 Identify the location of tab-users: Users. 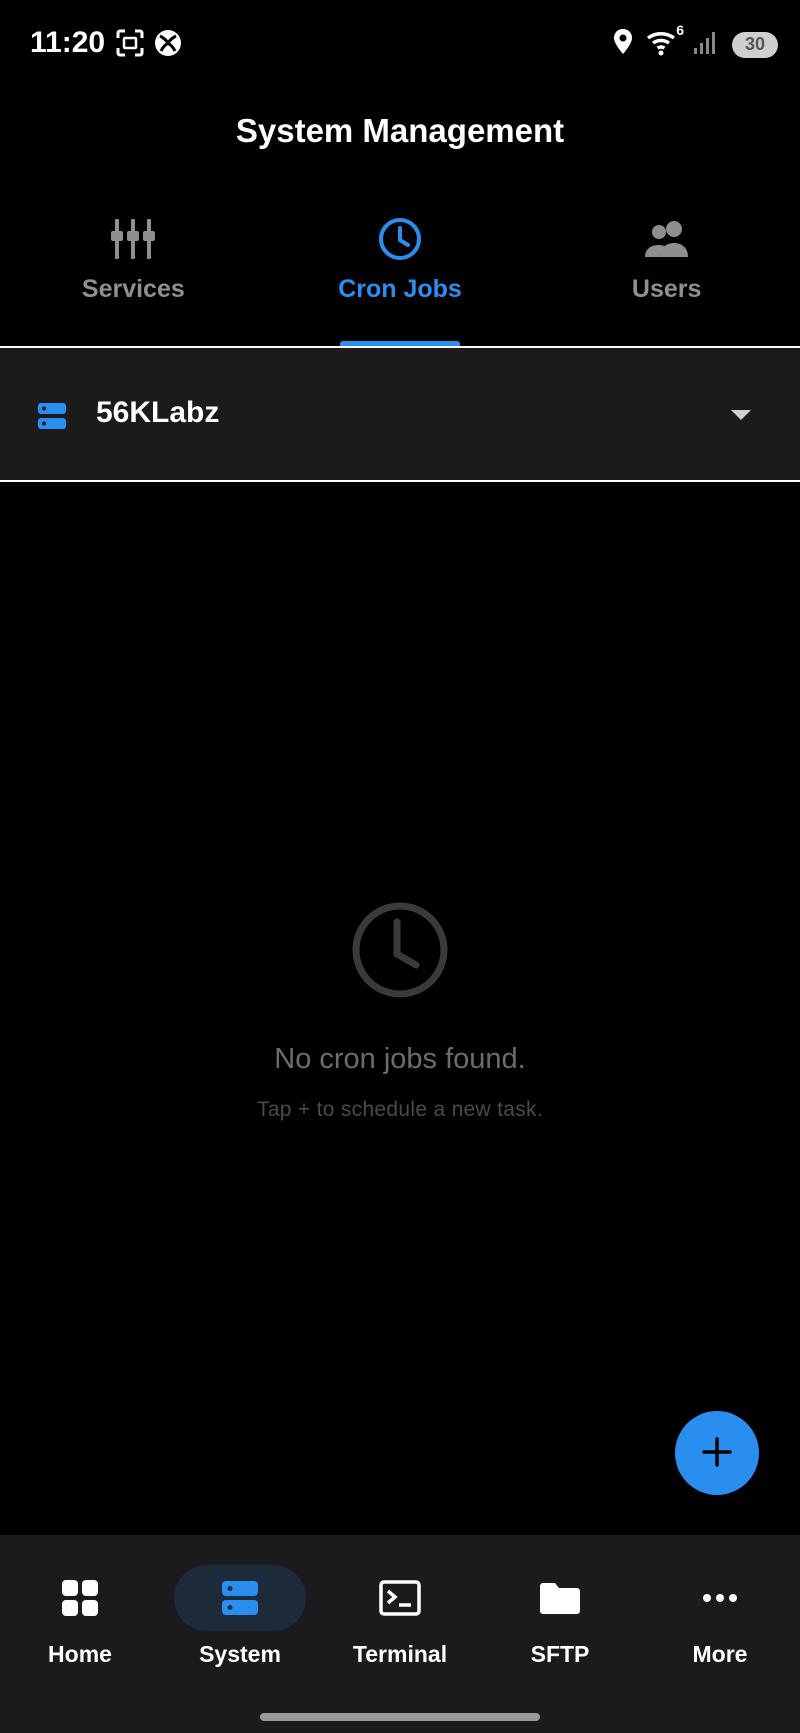
(666, 281).